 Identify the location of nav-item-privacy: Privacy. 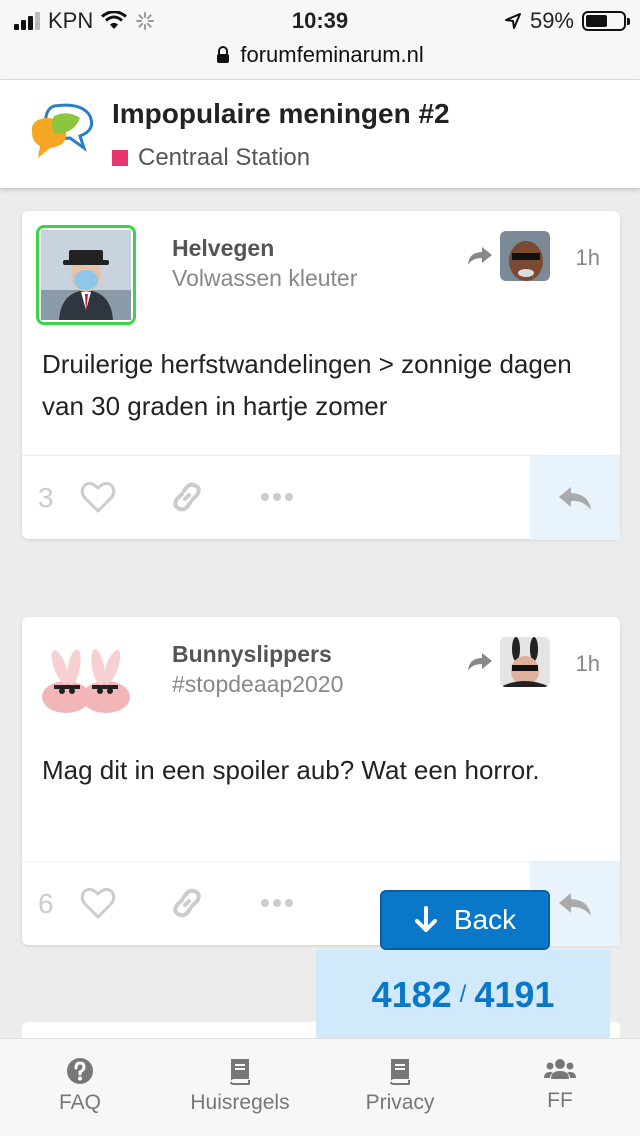
(400, 1086).